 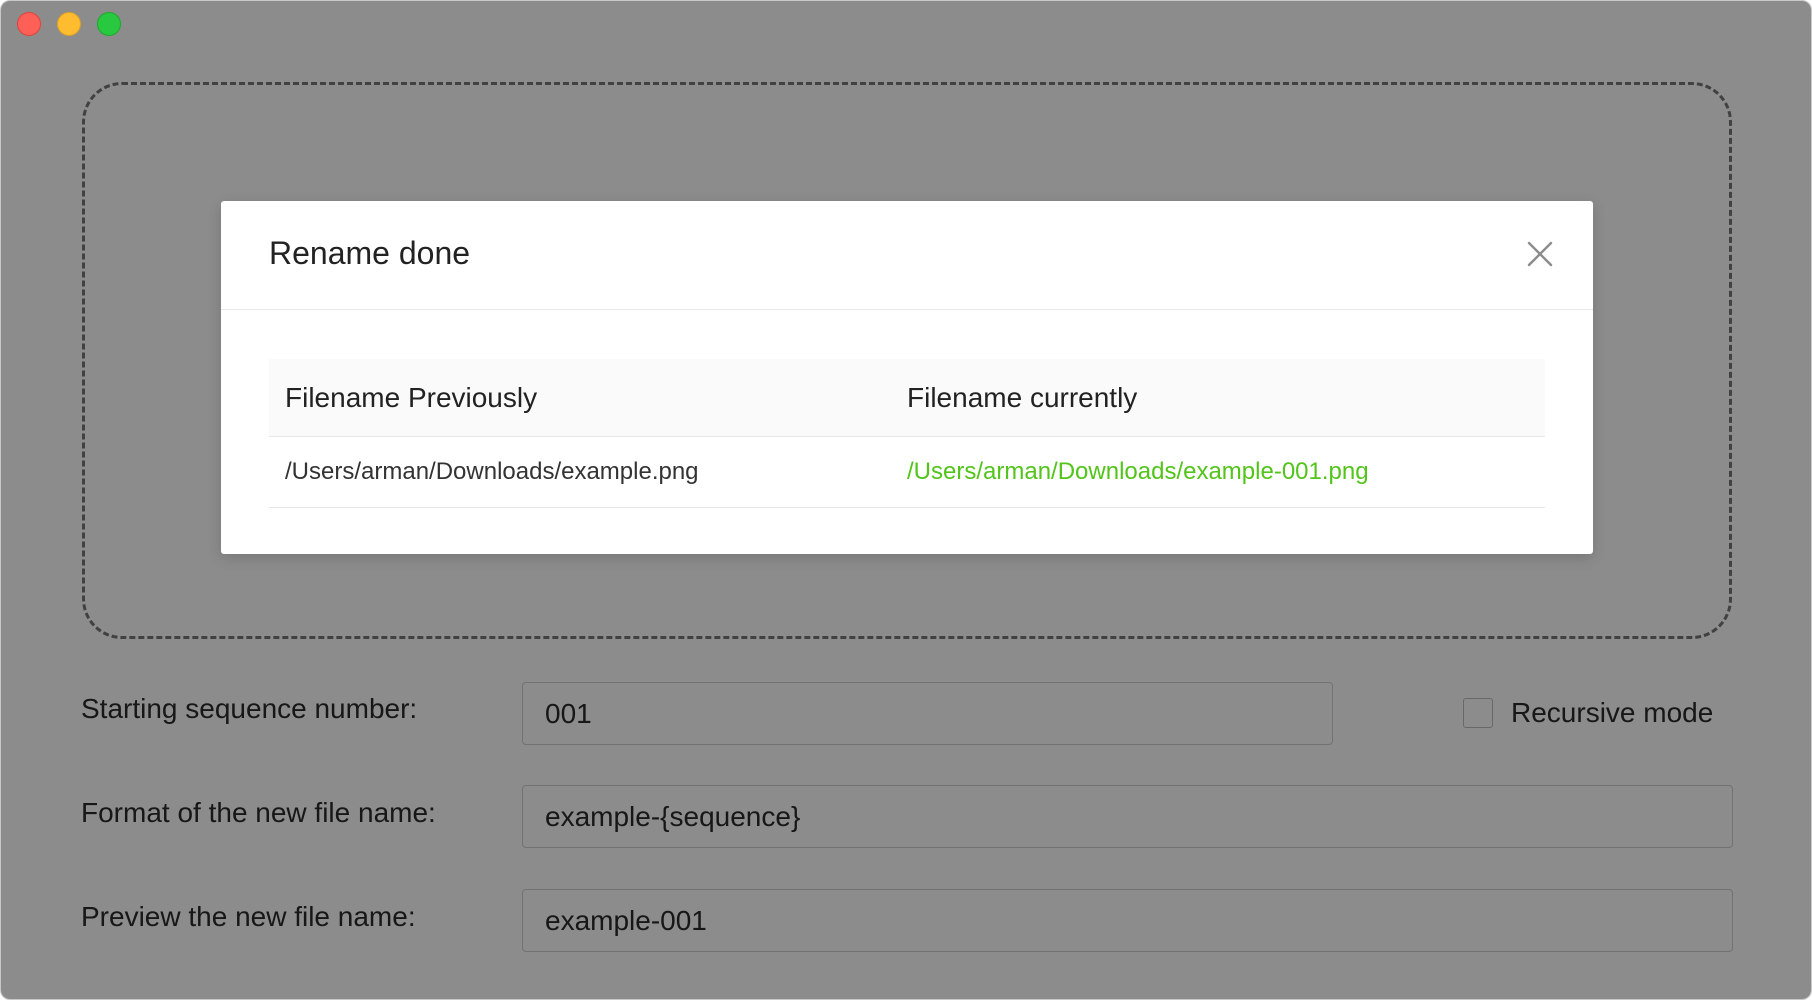 What do you see at coordinates (492, 471) in the screenshot?
I see `cell-previous-filename: /Users/arman/Downloads/example.png` at bounding box center [492, 471].